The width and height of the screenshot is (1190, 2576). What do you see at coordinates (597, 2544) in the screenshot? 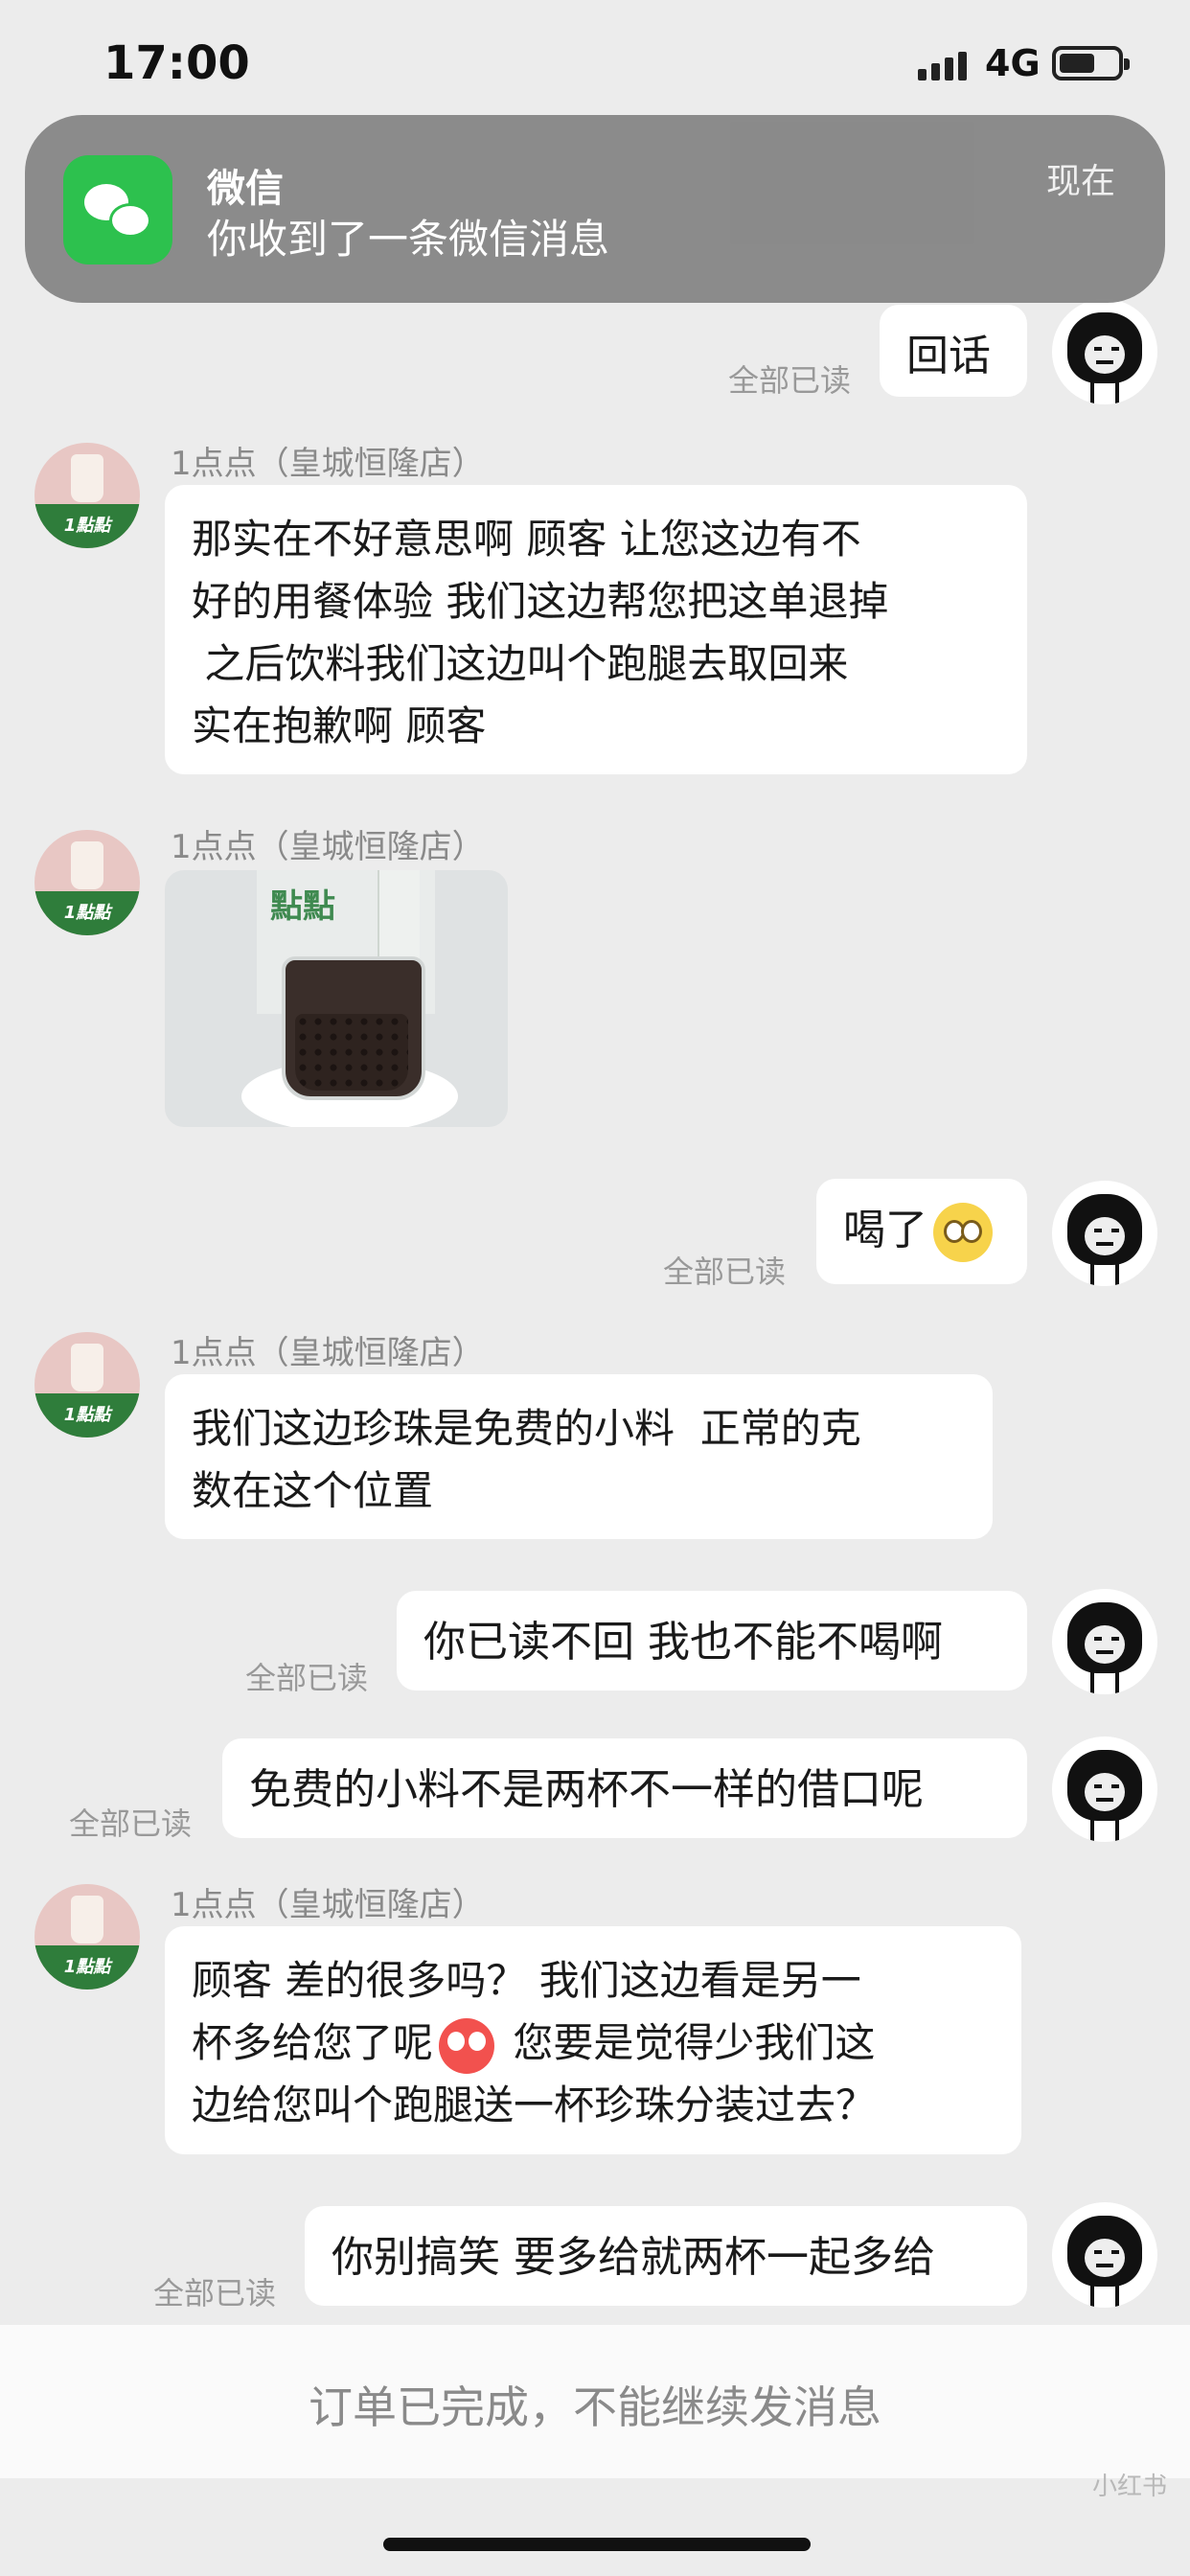
I see `home-indicator` at bounding box center [597, 2544].